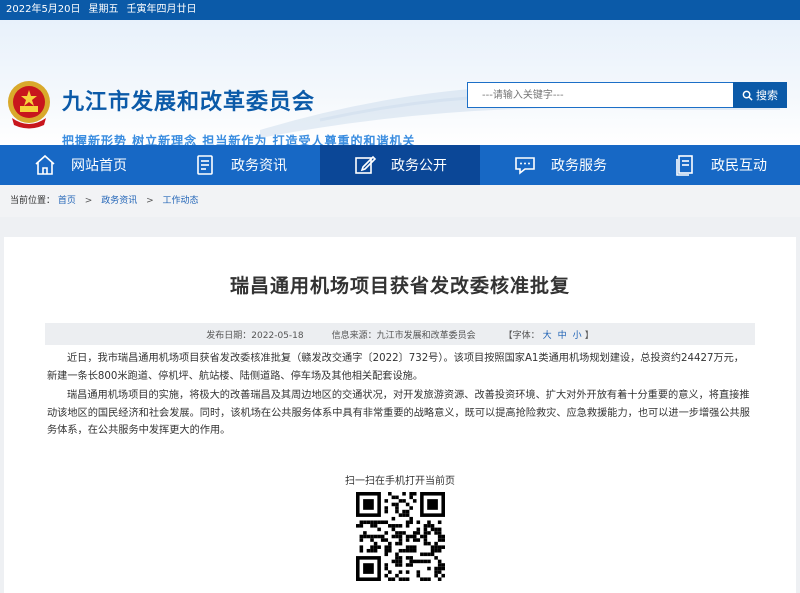  I want to click on font-large-button: 大, so click(547, 336).